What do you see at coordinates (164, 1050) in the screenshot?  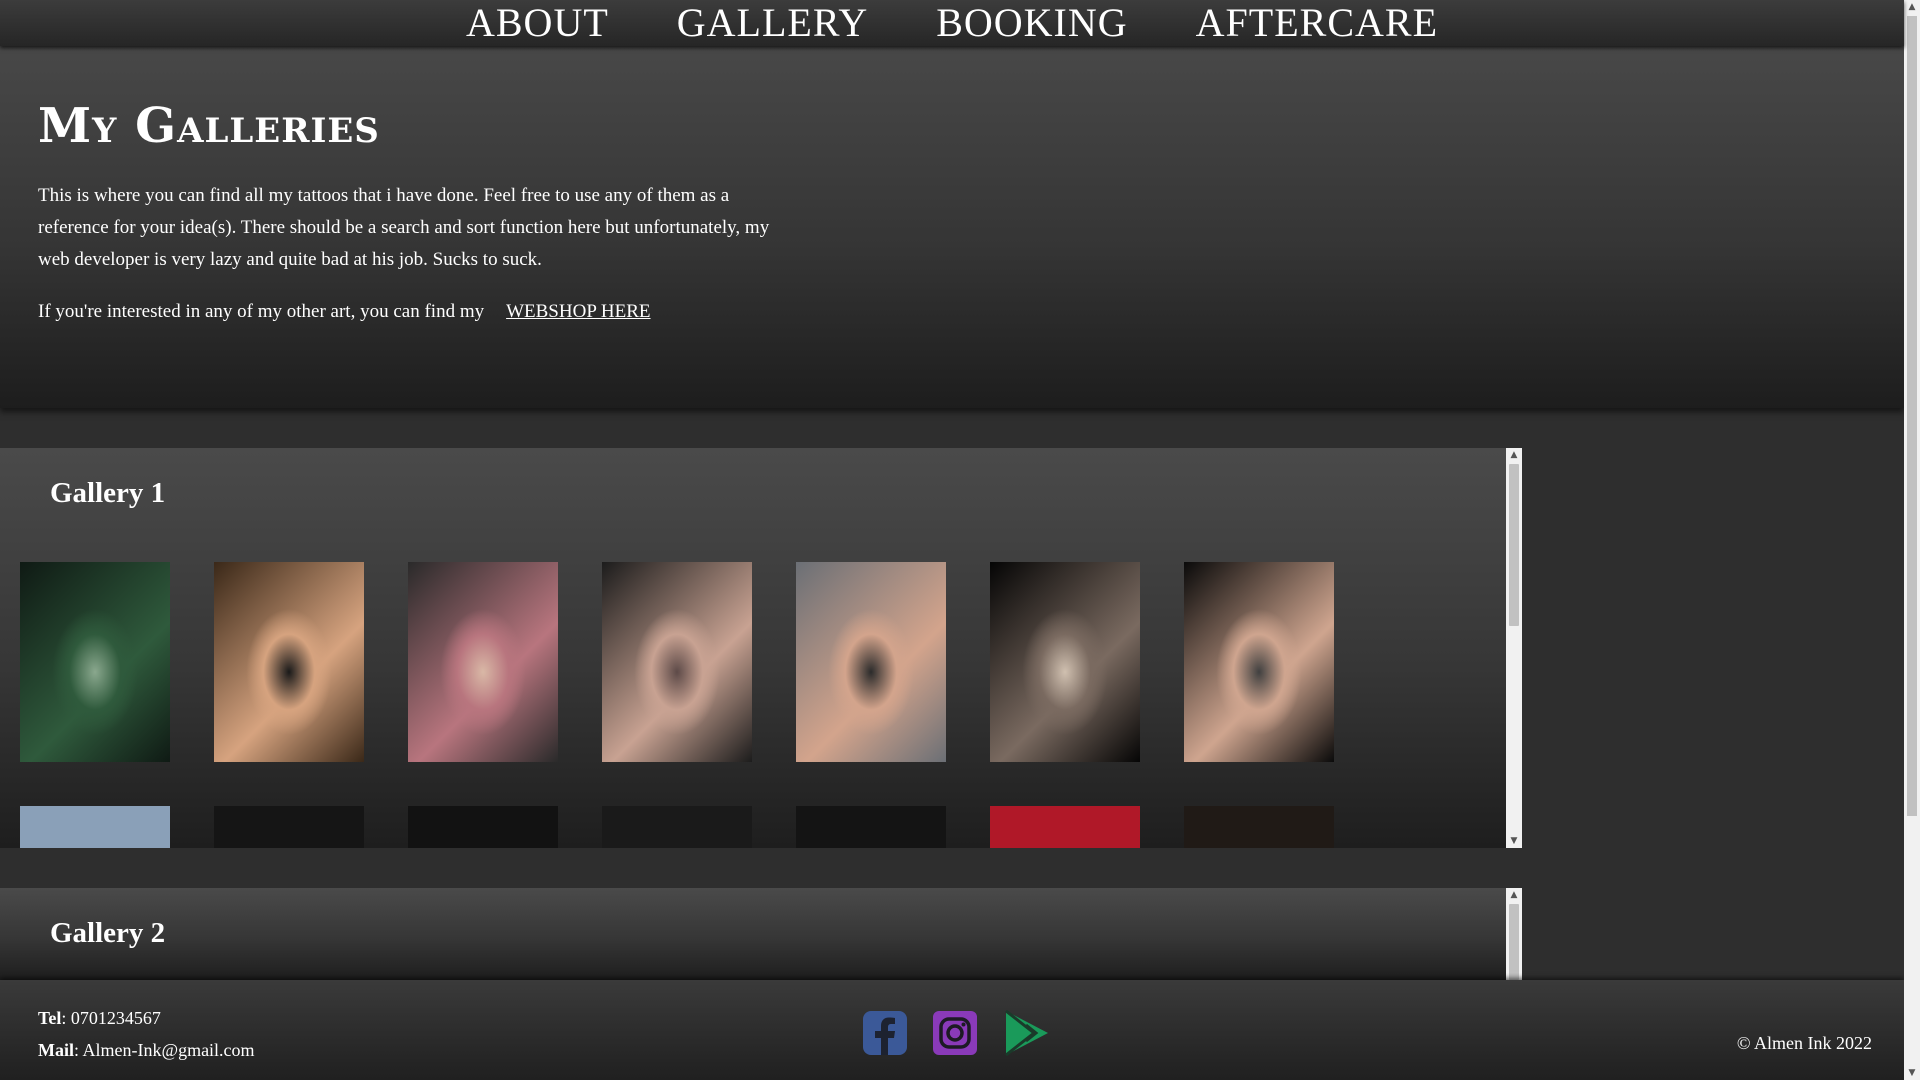 I see `mail-value: : Almen-Ink@gmail.com` at bounding box center [164, 1050].